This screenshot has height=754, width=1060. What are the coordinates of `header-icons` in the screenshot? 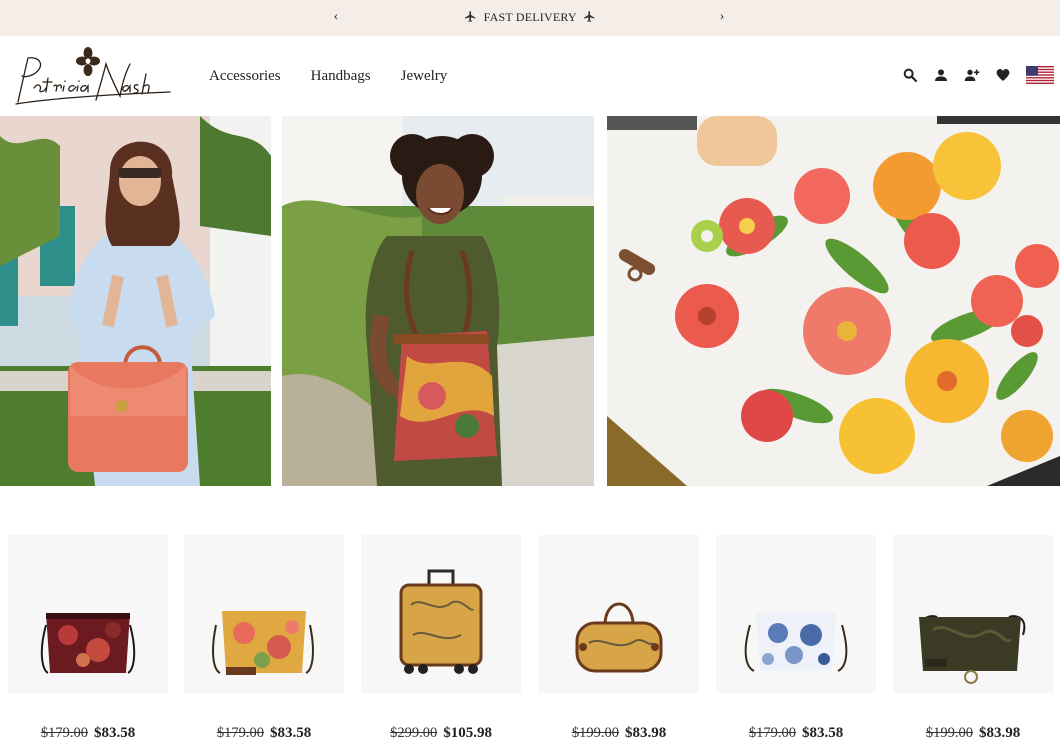 It's located at (978, 75).